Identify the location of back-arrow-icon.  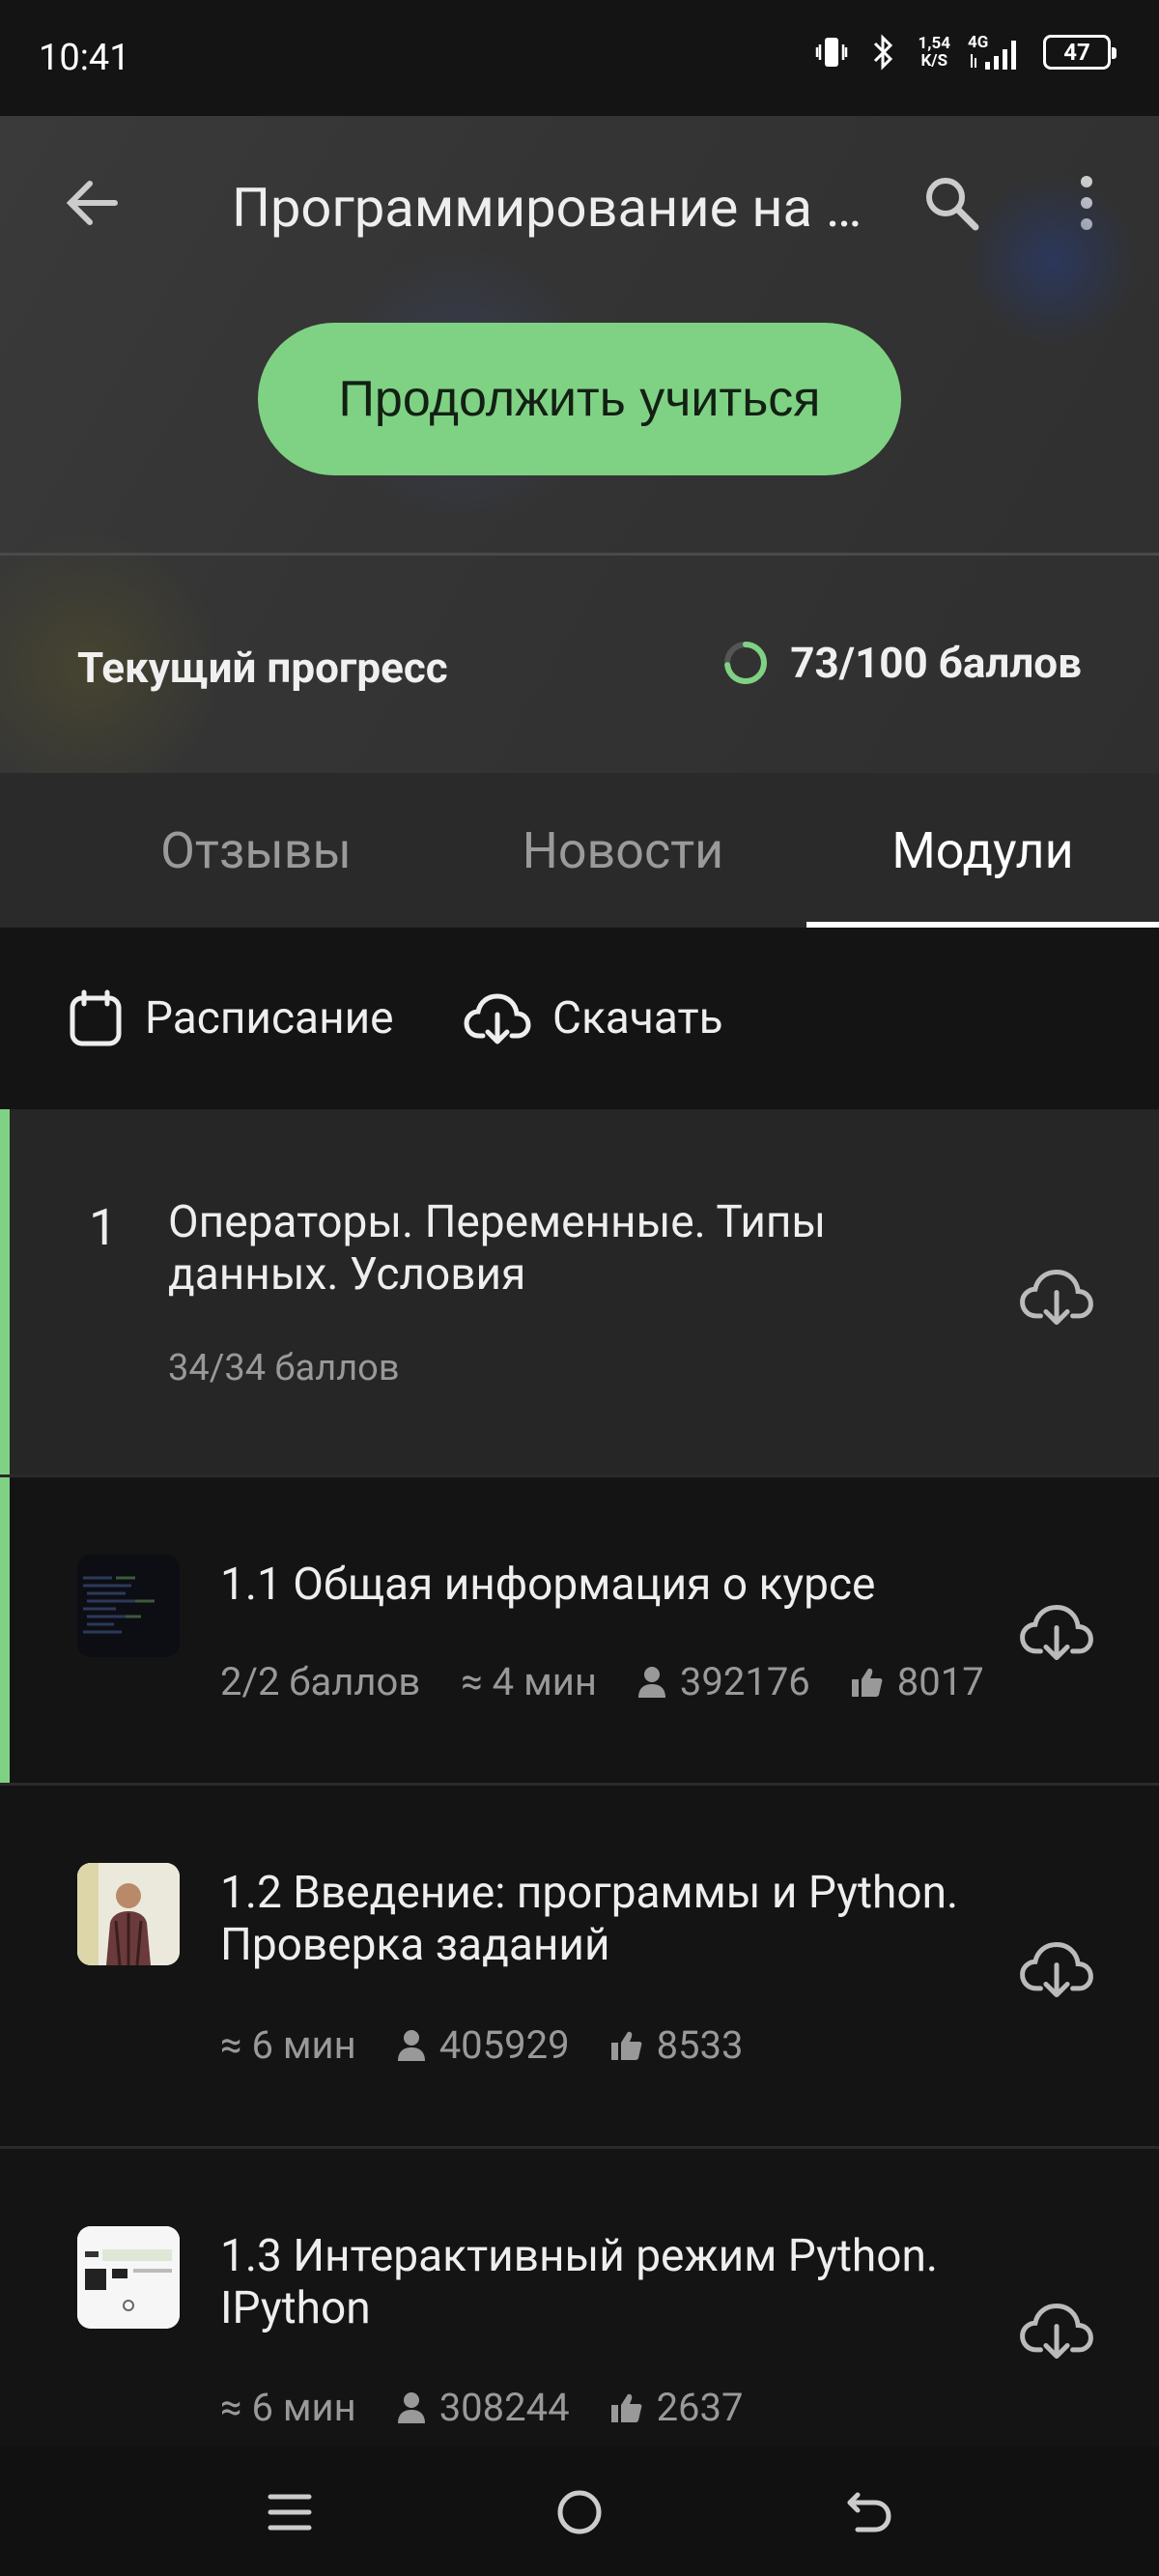
(869, 2513).